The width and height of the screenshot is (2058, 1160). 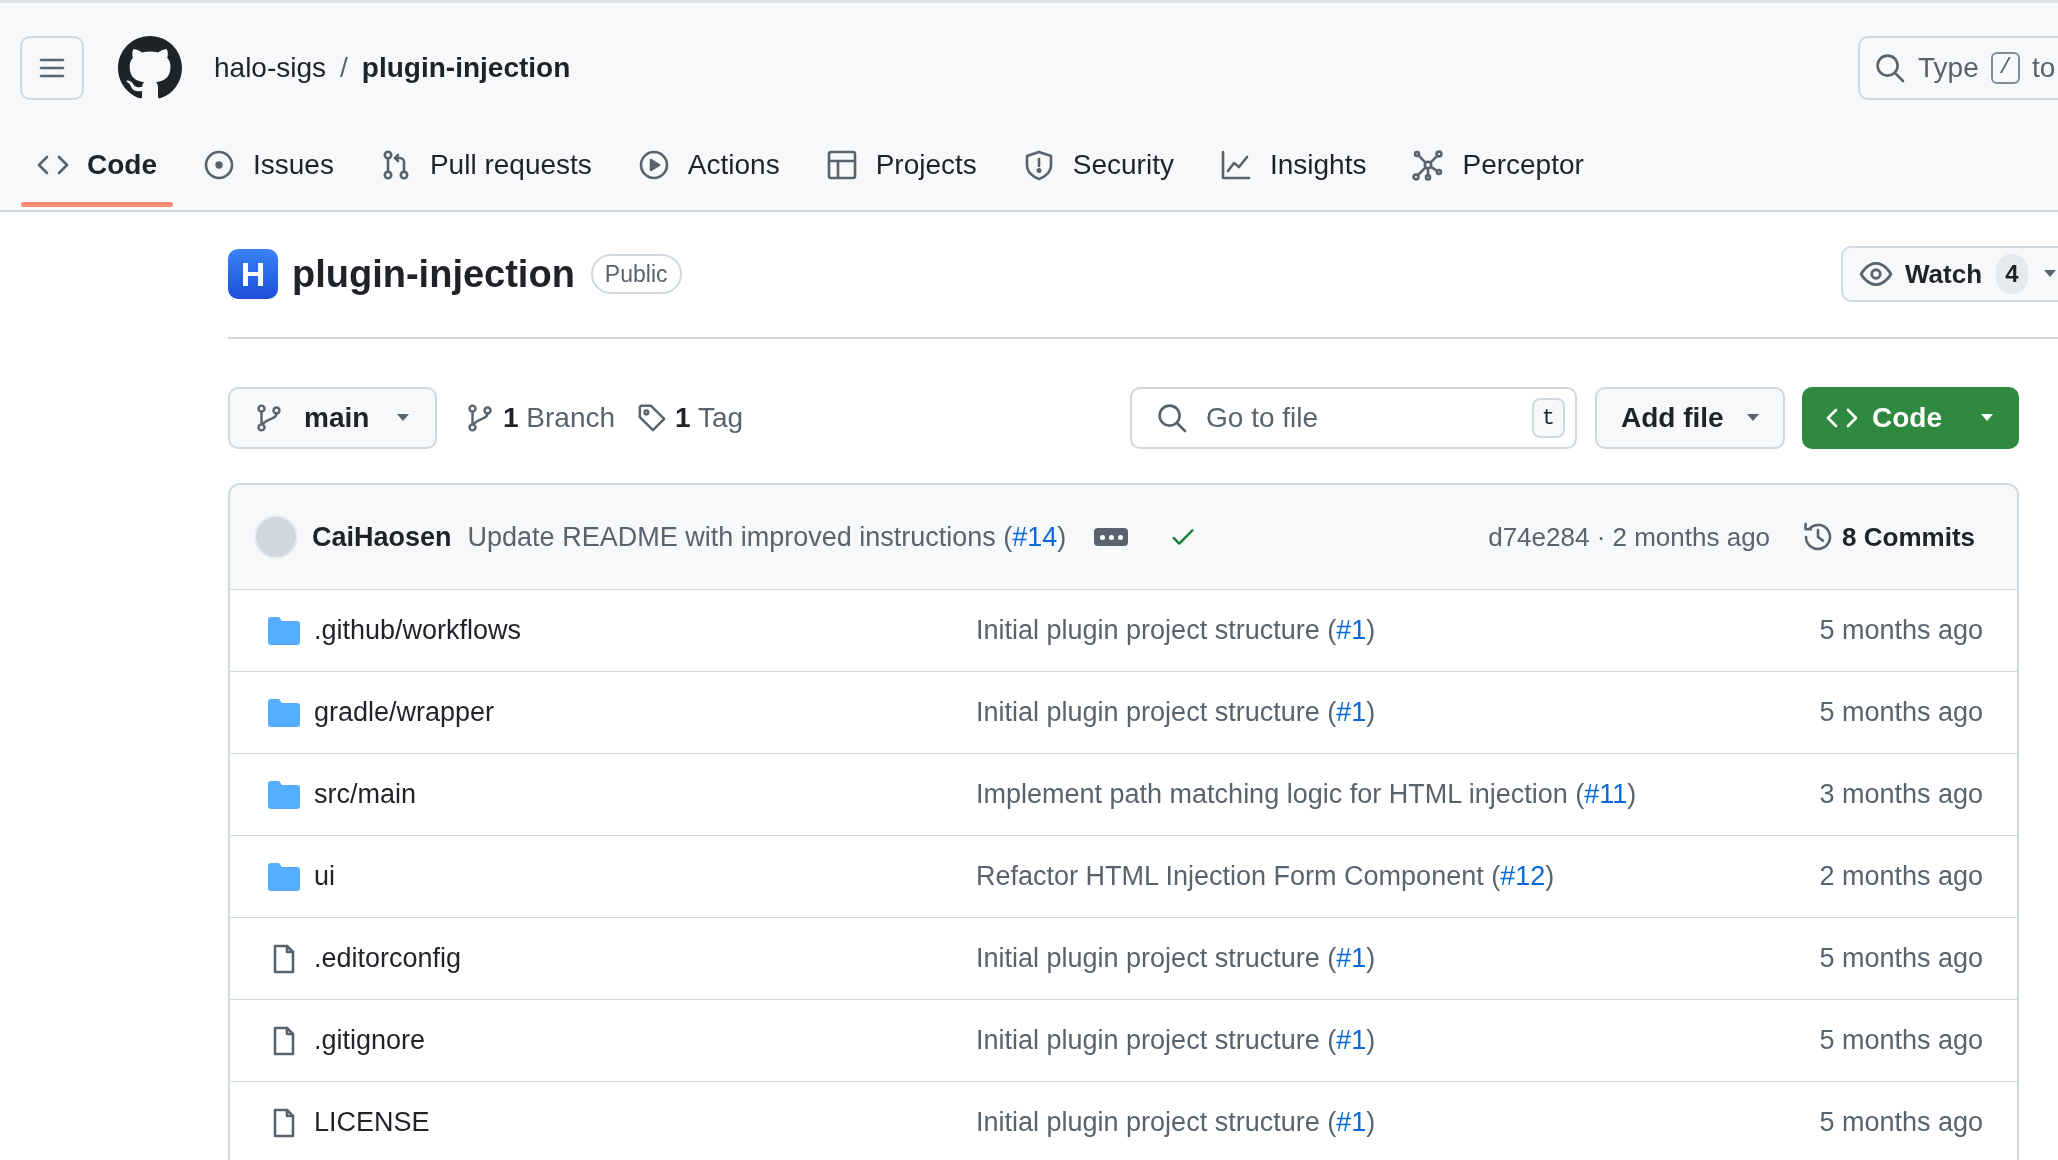 What do you see at coordinates (97, 165) in the screenshot?
I see `nav-tab: Code` at bounding box center [97, 165].